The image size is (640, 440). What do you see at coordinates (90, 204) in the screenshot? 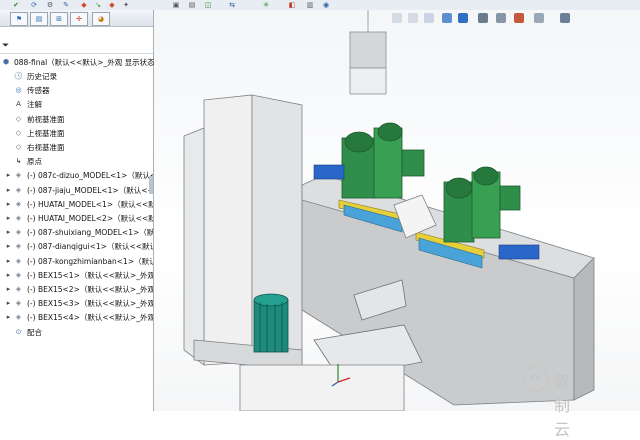
I see `tree-item-label: (-) HUATAI_MODEL<1>（默认<<默` at bounding box center [90, 204].